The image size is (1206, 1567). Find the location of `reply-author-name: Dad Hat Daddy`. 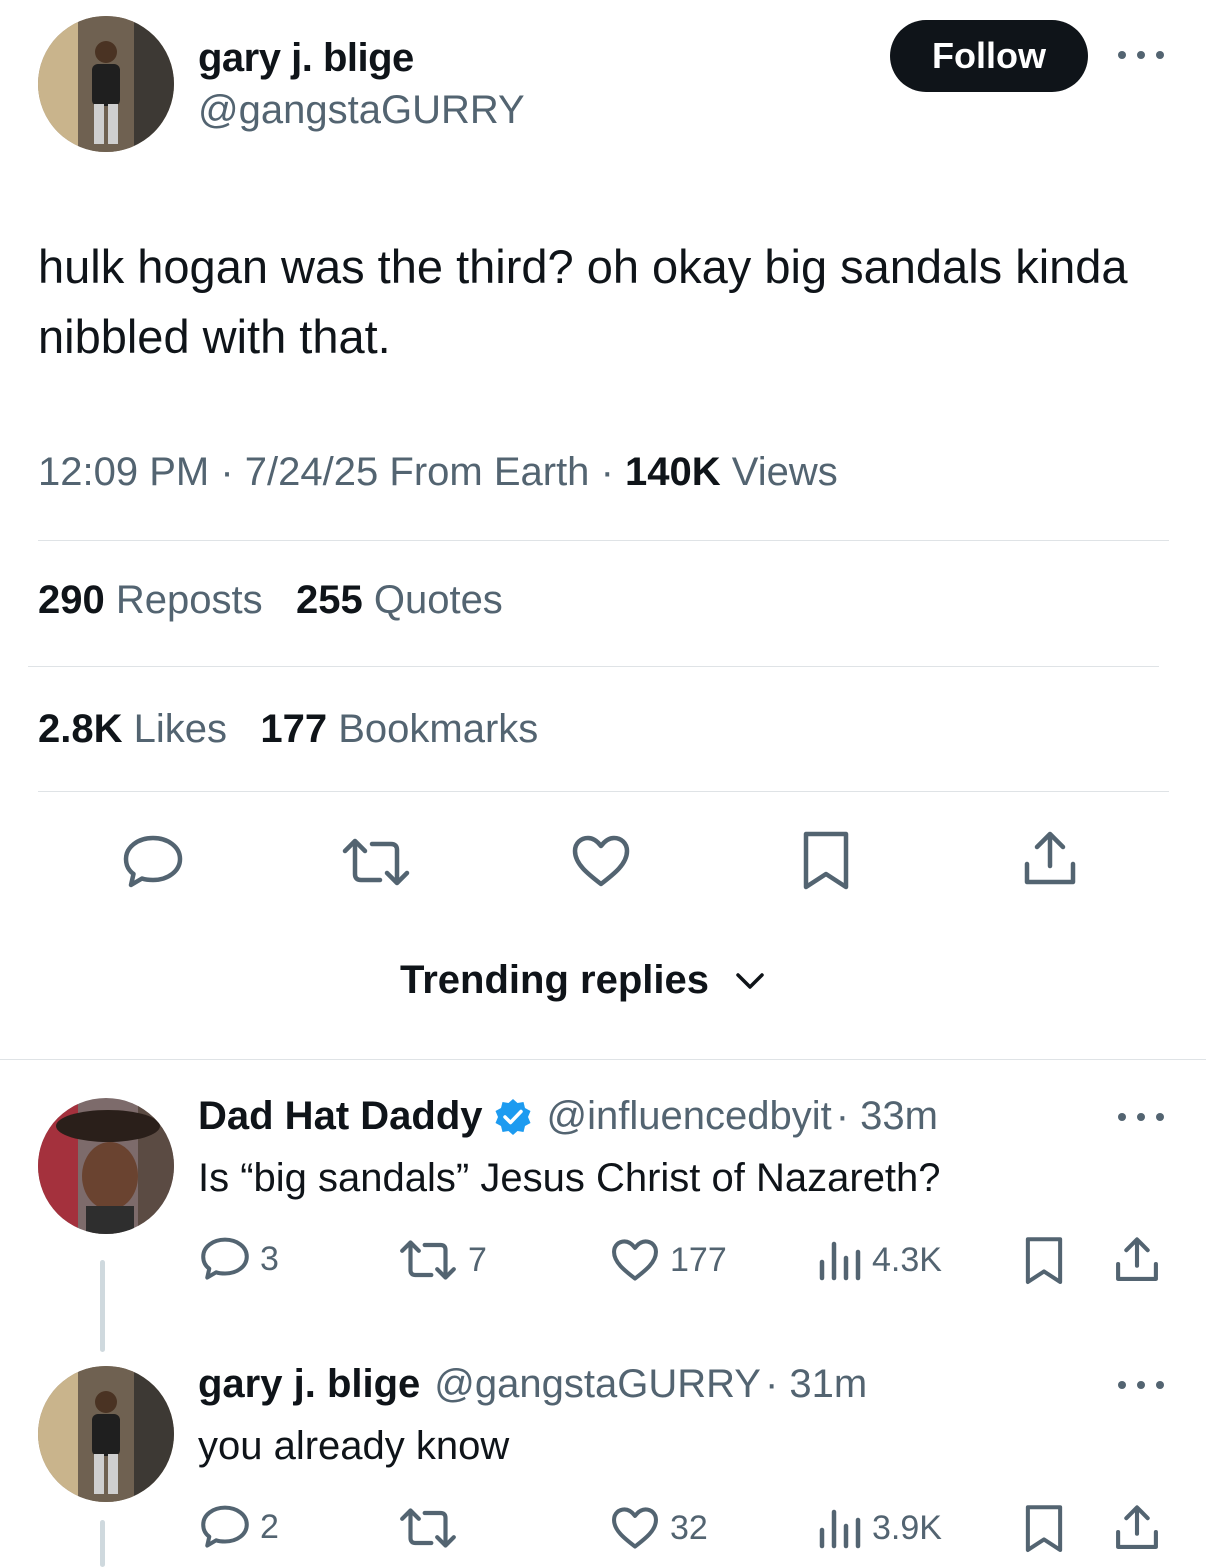

reply-author-name: Dad Hat Daddy is located at coordinates (340, 1116).